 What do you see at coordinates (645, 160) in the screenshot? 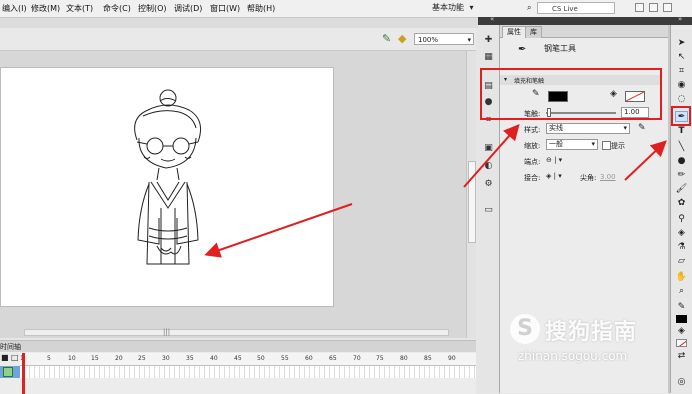
I see `arrow-to-pen-tool` at bounding box center [645, 160].